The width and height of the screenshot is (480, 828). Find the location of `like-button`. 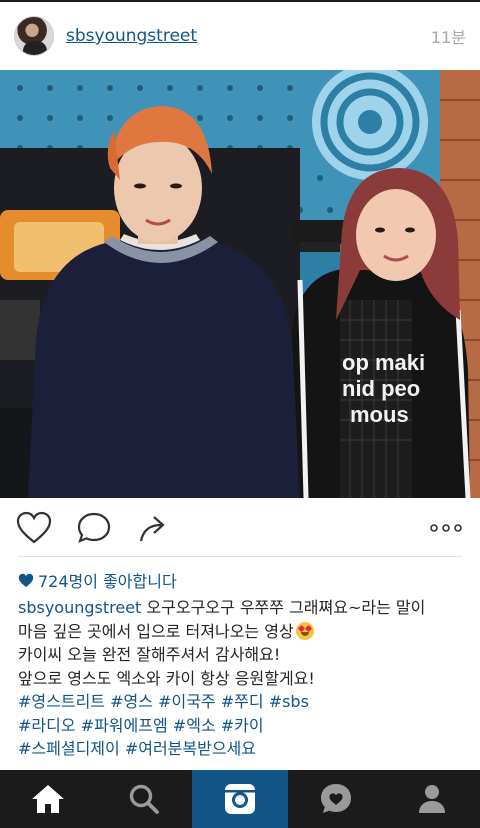

like-button is located at coordinates (34, 528).